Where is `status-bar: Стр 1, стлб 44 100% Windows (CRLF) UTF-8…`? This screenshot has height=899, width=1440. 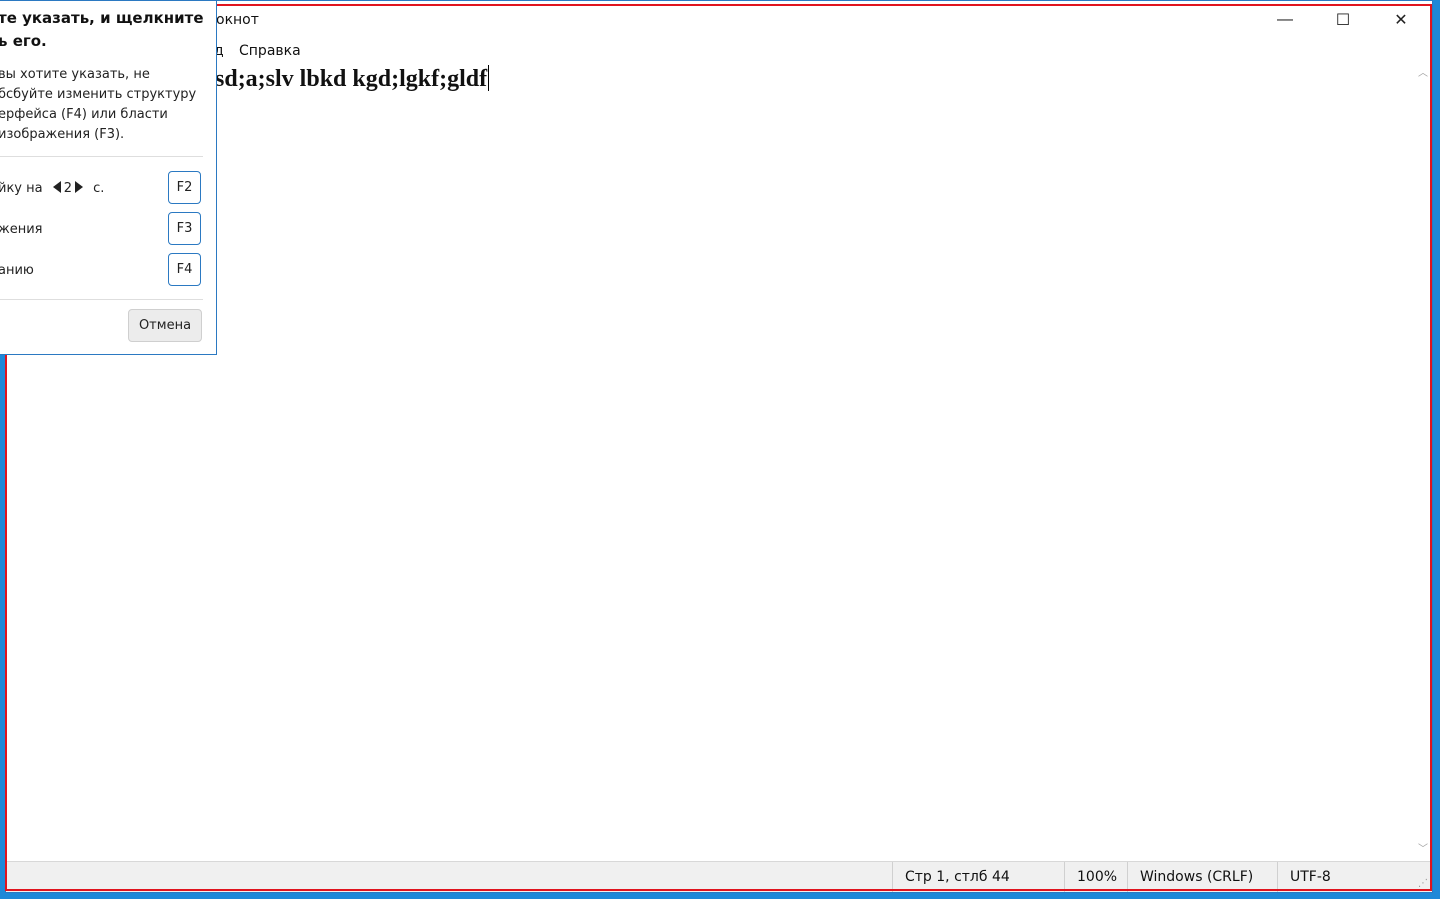 status-bar: Стр 1, стлб 44 100% Windows (CRLF) UTF-8… is located at coordinates (719, 876).